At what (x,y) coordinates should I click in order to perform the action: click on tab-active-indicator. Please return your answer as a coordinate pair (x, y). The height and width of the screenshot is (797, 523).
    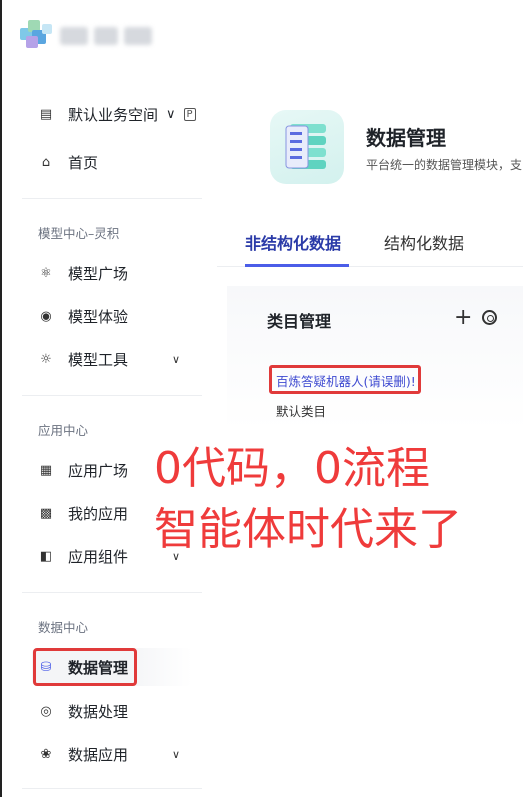
    Looking at the image, I should click on (297, 265).